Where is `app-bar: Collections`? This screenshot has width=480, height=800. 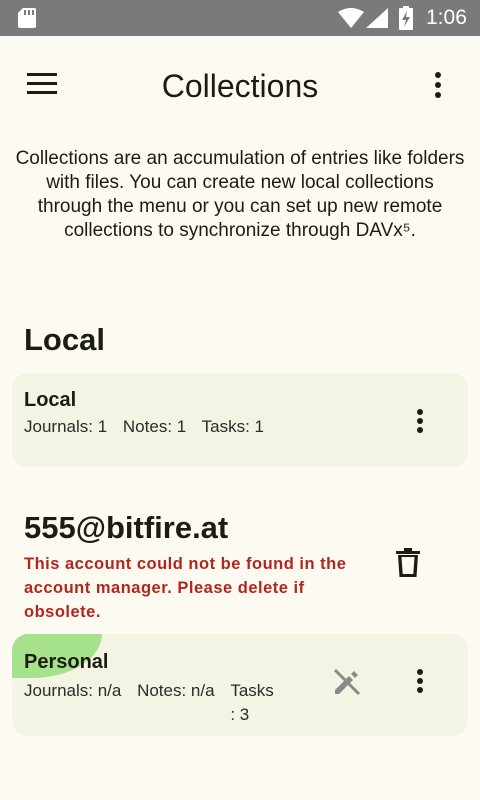
app-bar: Collections is located at coordinates (240, 86).